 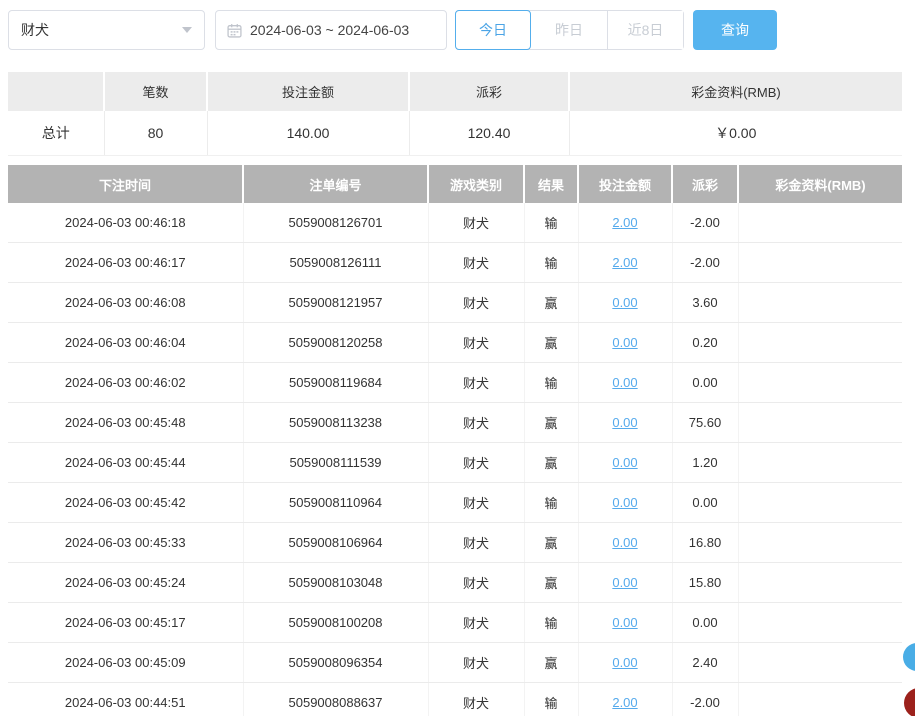 What do you see at coordinates (126, 382) in the screenshot?
I see `cell-bet-time: 2024-06-03 00:46:02` at bounding box center [126, 382].